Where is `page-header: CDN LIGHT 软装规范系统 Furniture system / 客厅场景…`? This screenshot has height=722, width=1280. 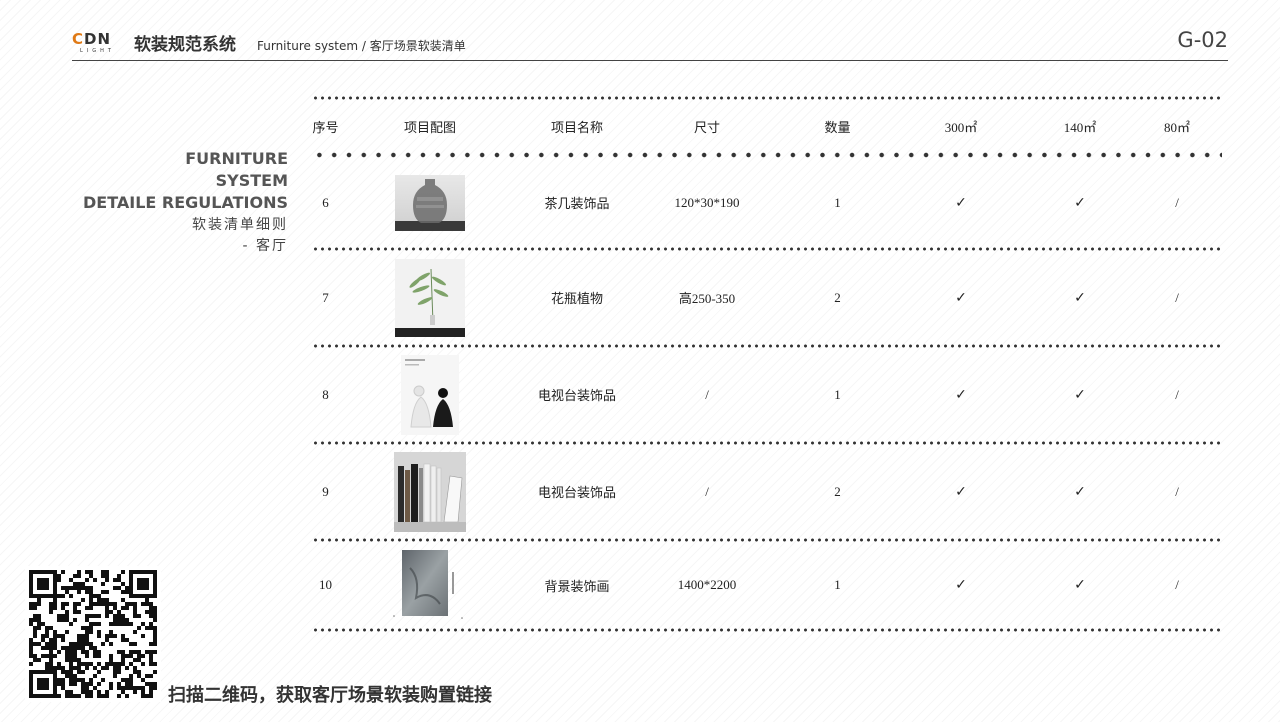 page-header: CDN LIGHT 软装规范系统 Furniture system / 客厅场景… is located at coordinates (650, 44).